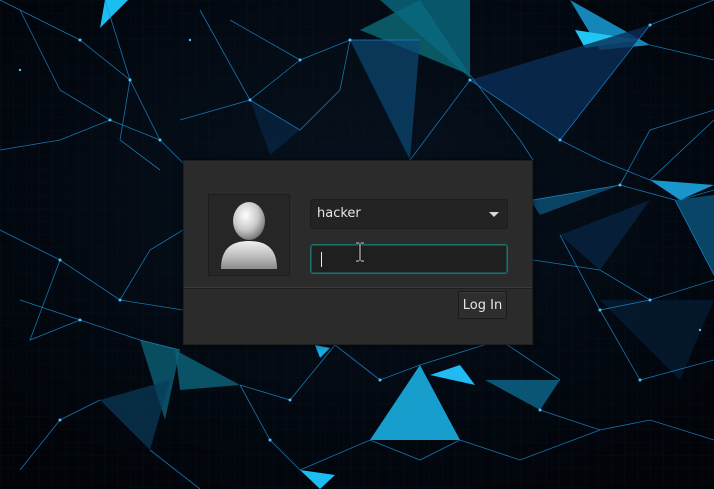 Image resolution: width=714 pixels, height=489 pixels. I want to click on username-label: hacker, so click(339, 213).